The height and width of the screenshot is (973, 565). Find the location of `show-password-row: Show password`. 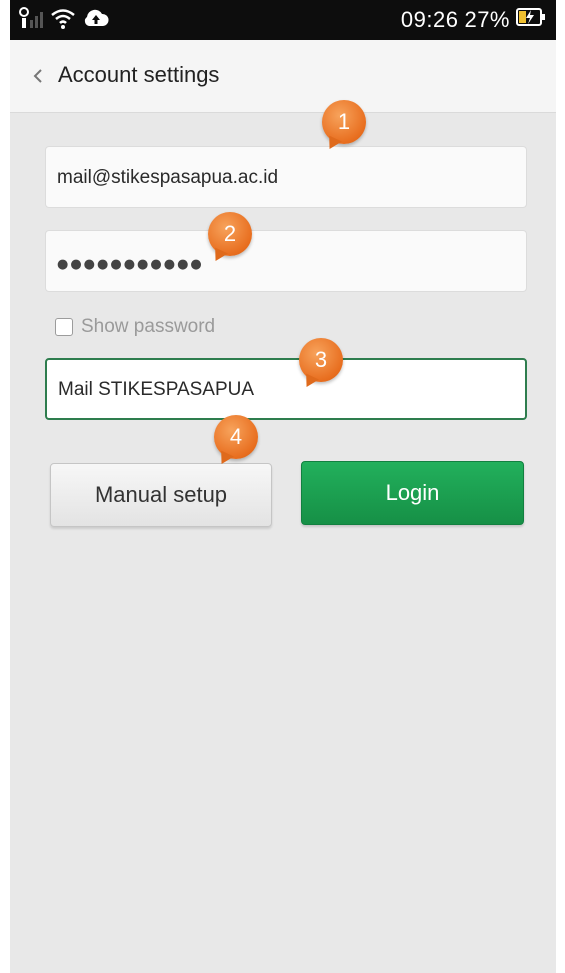

show-password-row: Show password is located at coordinates (135, 327).